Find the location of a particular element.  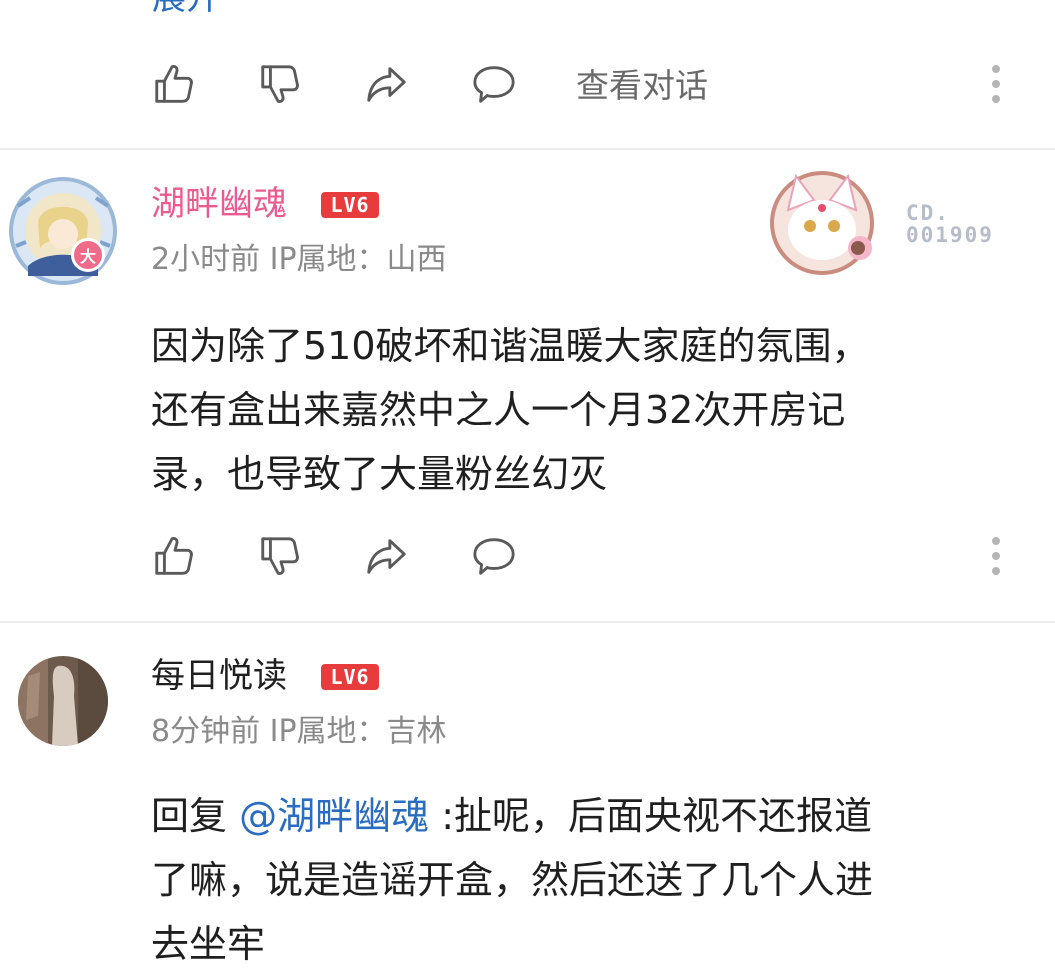

view-dialog-button: 查看对话 is located at coordinates (642, 86).